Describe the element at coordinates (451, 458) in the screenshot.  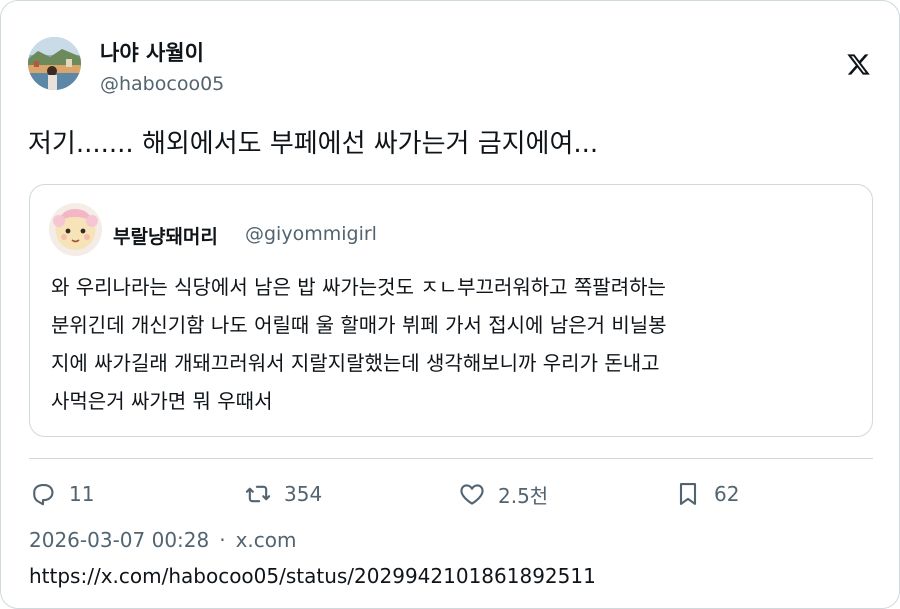
I see `divider` at that location.